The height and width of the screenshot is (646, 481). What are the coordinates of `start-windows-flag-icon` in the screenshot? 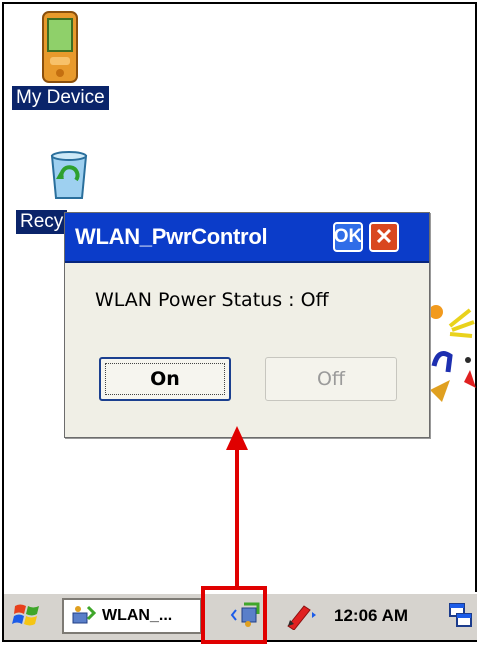 It's located at (27, 615).